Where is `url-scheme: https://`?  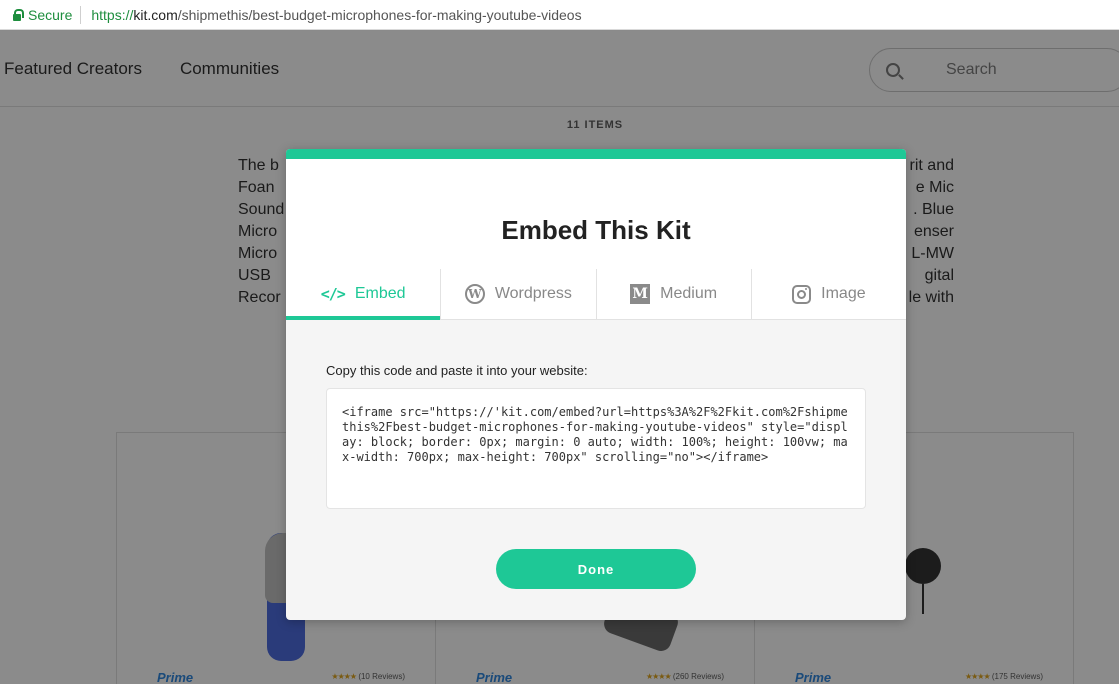
url-scheme: https:// is located at coordinates (112, 14).